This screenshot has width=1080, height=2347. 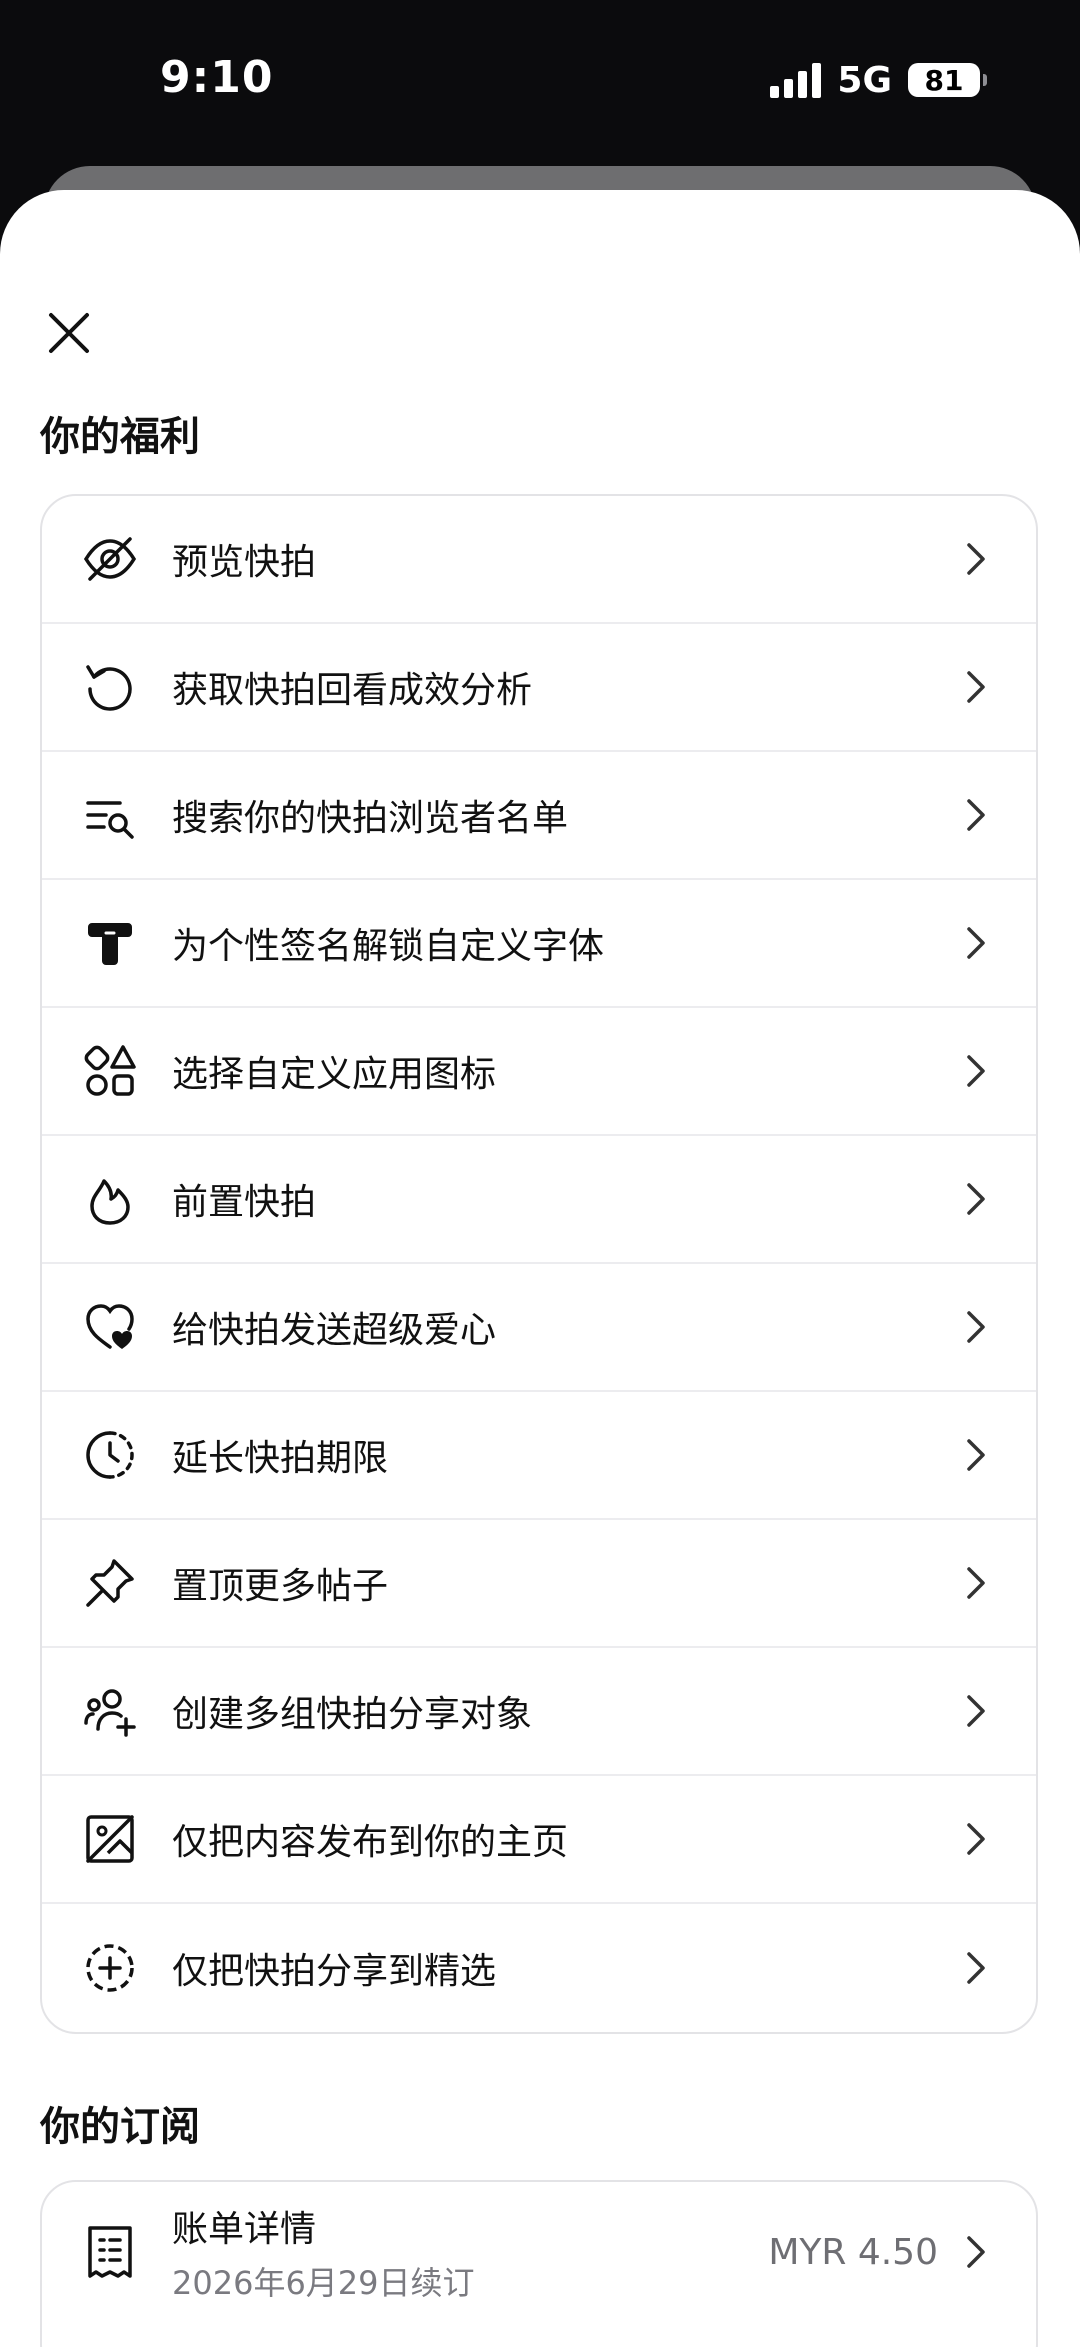 What do you see at coordinates (539, 1072) in the screenshot?
I see `benefit-item-custom-app-icon: 选择自定义应用图标` at bounding box center [539, 1072].